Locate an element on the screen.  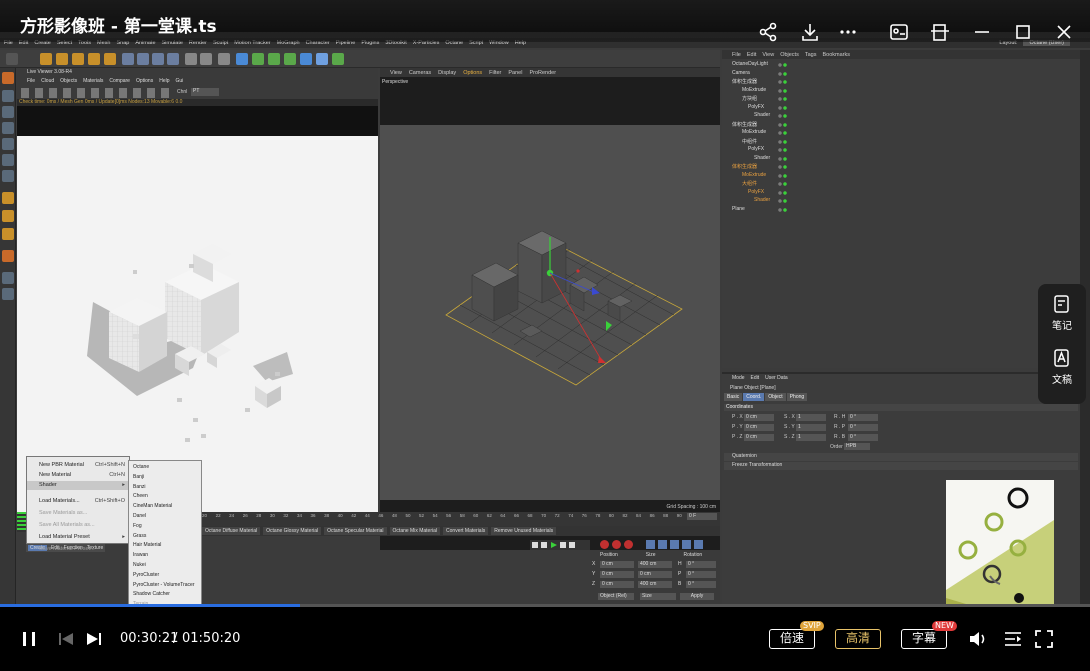
live-viewer-menu-item: Gui is located at coordinates (180, 81).